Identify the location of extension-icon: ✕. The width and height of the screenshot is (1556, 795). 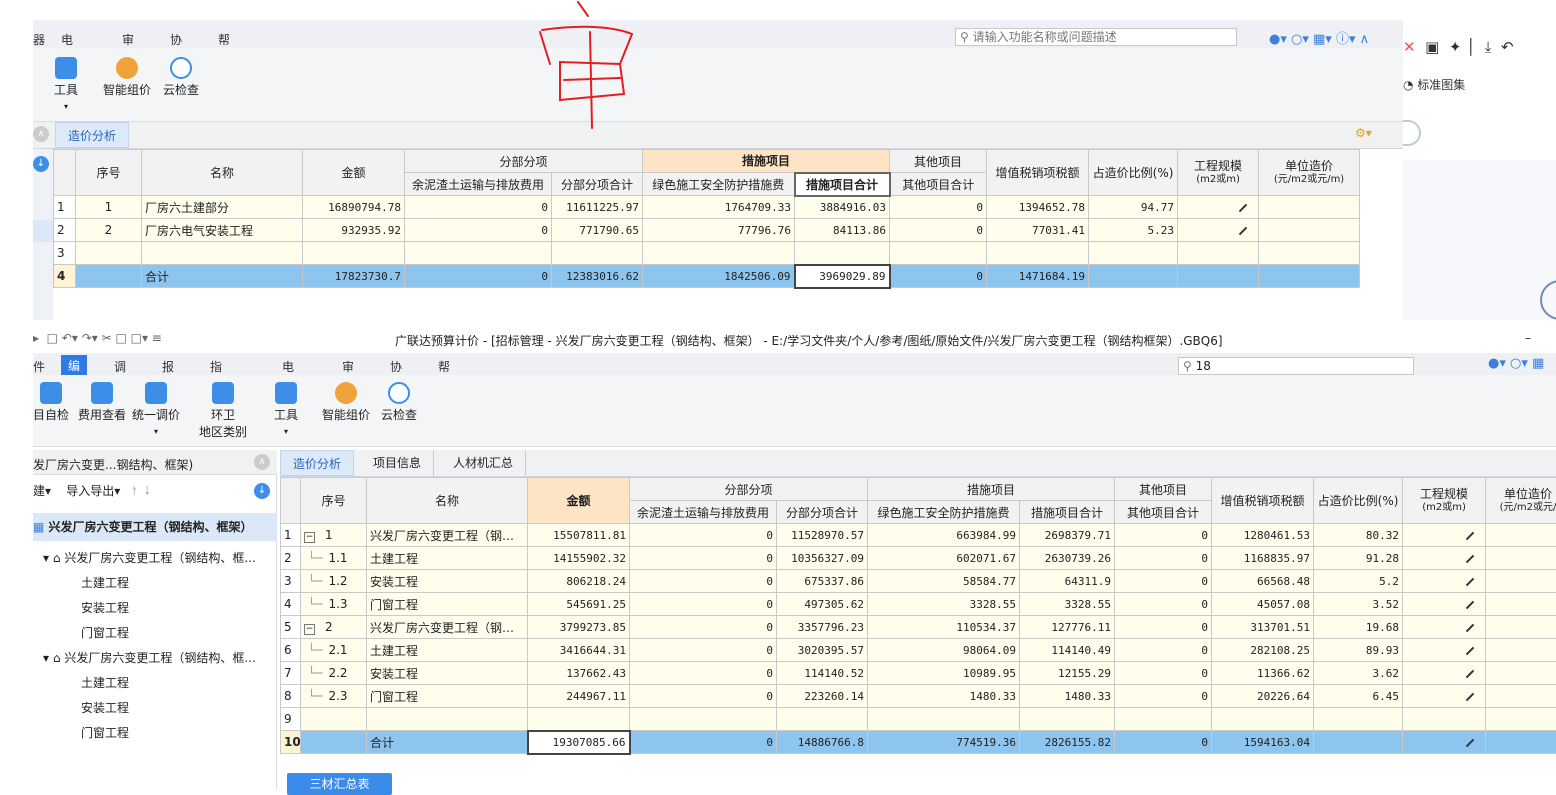
(1409, 47).